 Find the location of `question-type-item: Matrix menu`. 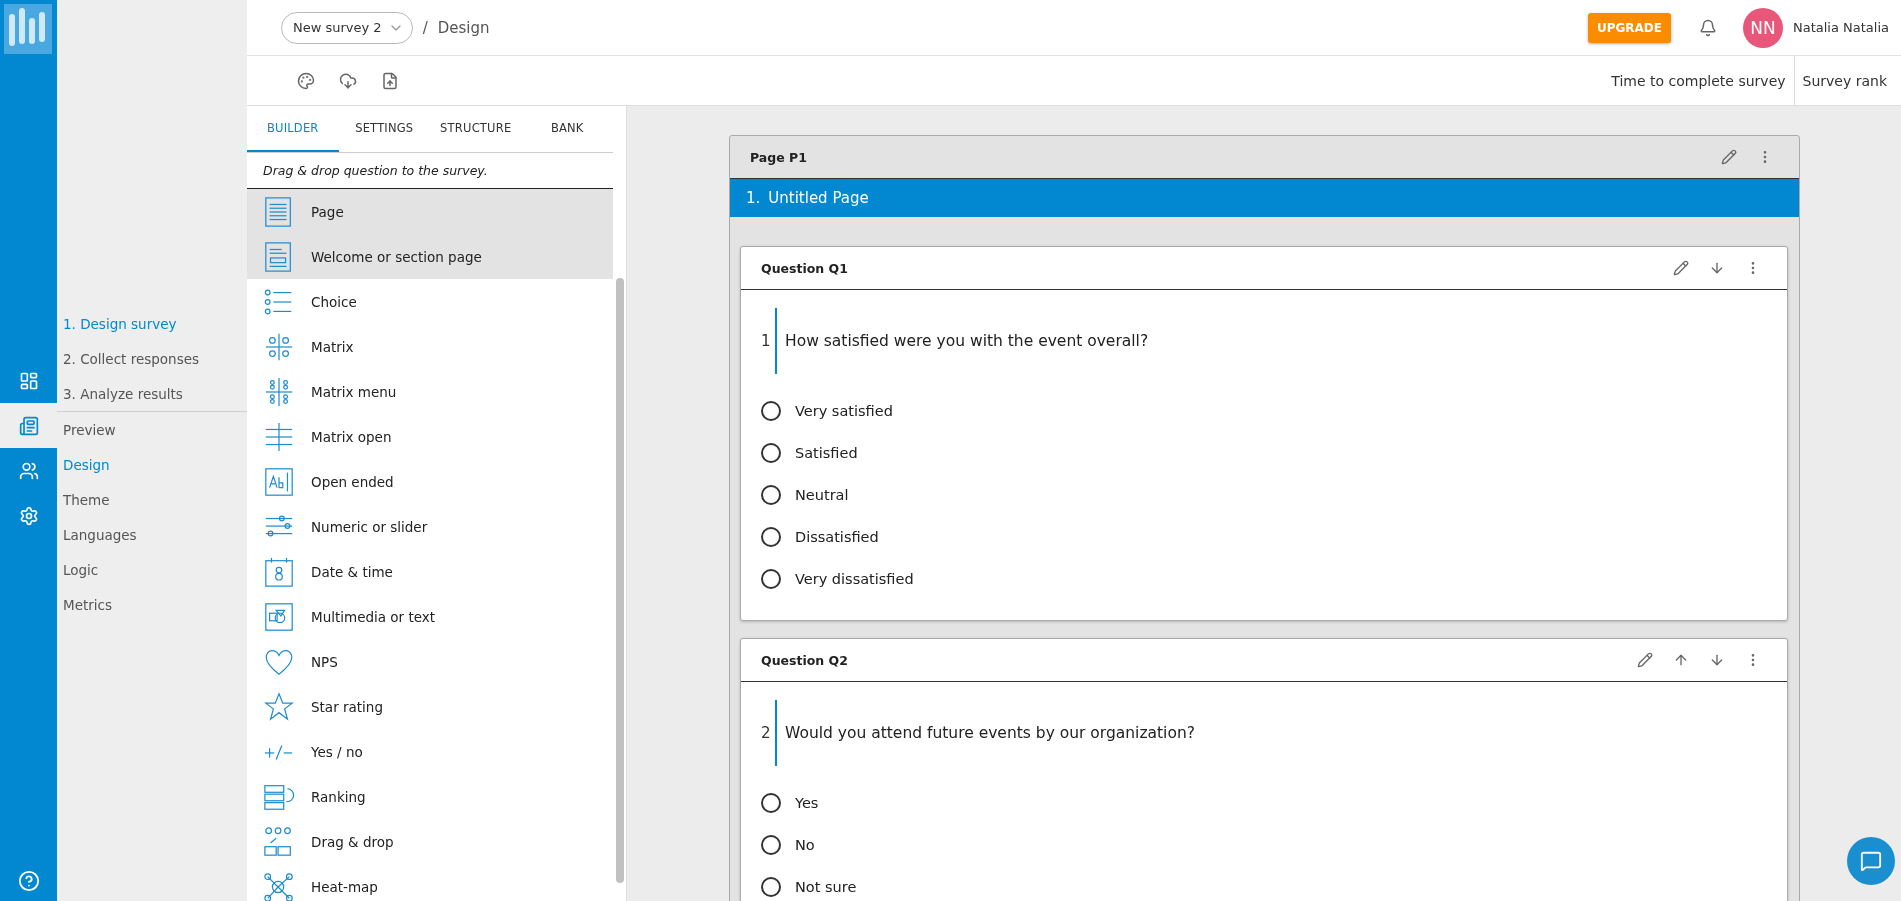

question-type-item: Matrix menu is located at coordinates (430, 391).